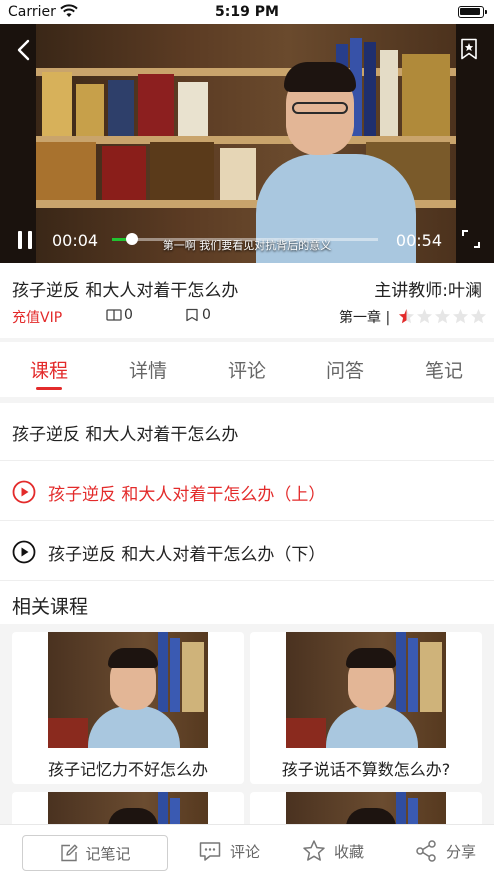  What do you see at coordinates (192, 315) in the screenshot?
I see `bookmark-icon` at bounding box center [192, 315].